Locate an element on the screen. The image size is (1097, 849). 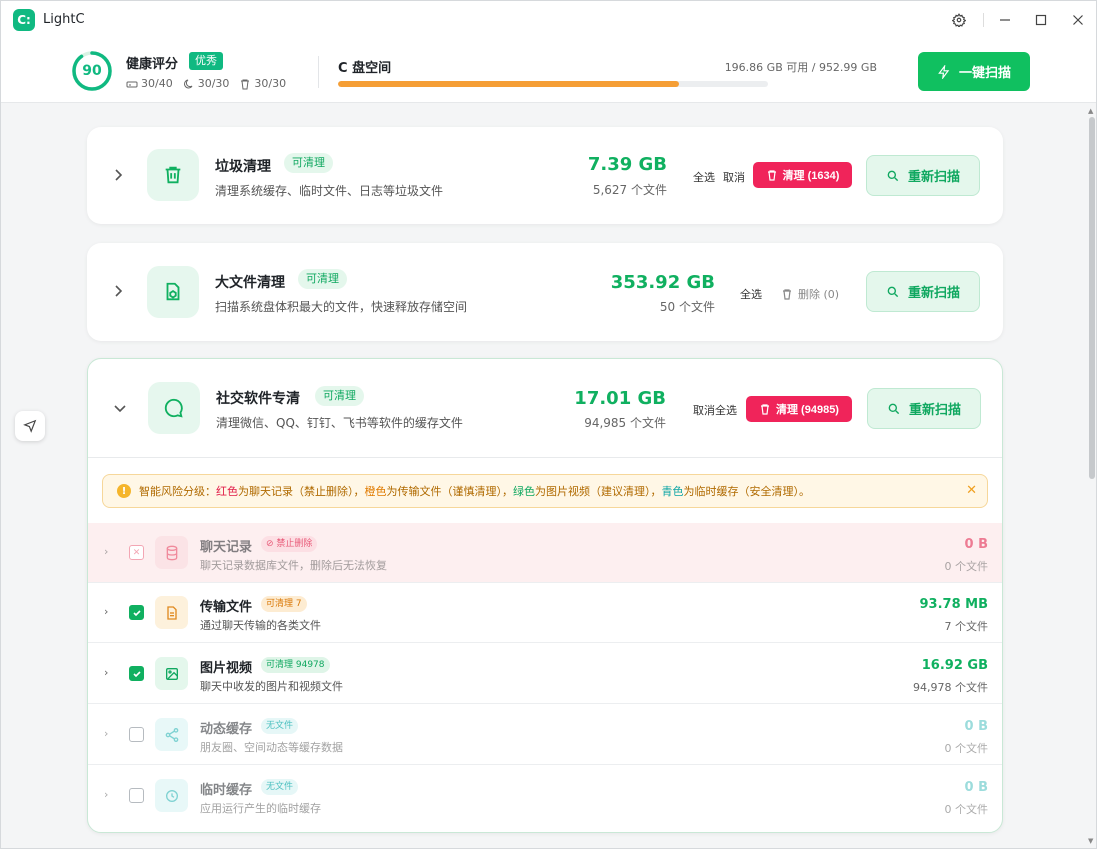
one-click-scan-button: 一键扫描 is located at coordinates (974, 71).